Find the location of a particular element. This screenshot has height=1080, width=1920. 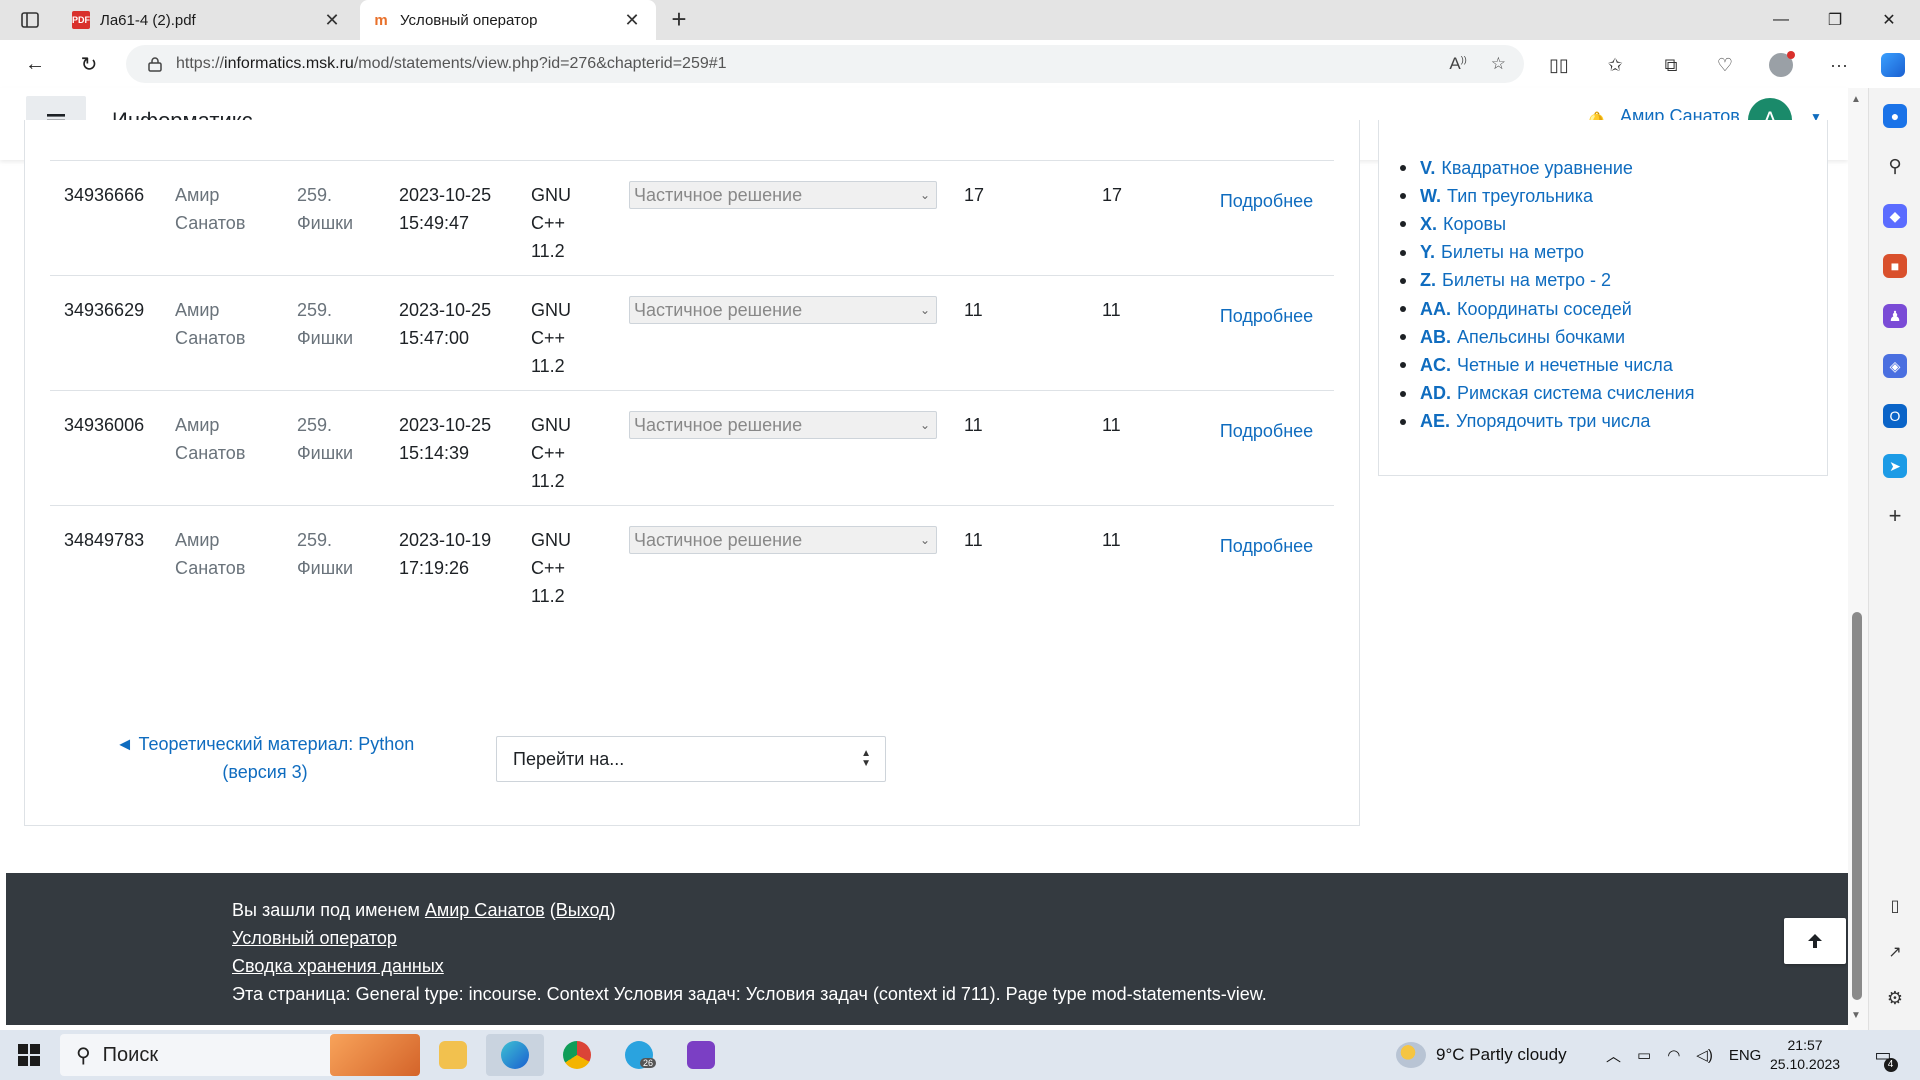

search-icon: ⚲ is located at coordinates (1895, 166).